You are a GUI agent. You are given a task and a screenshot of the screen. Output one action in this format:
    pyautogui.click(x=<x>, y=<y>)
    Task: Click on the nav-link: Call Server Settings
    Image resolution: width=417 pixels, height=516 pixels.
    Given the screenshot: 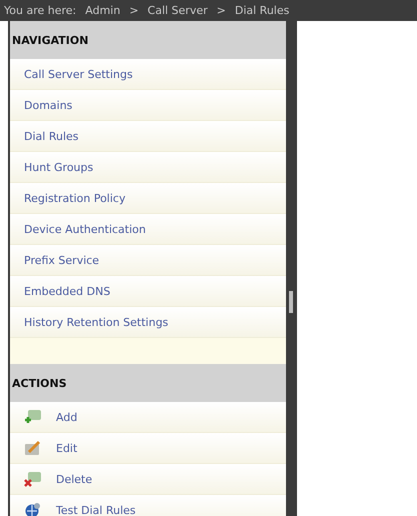 What is the action you would take?
    pyautogui.click(x=148, y=74)
    